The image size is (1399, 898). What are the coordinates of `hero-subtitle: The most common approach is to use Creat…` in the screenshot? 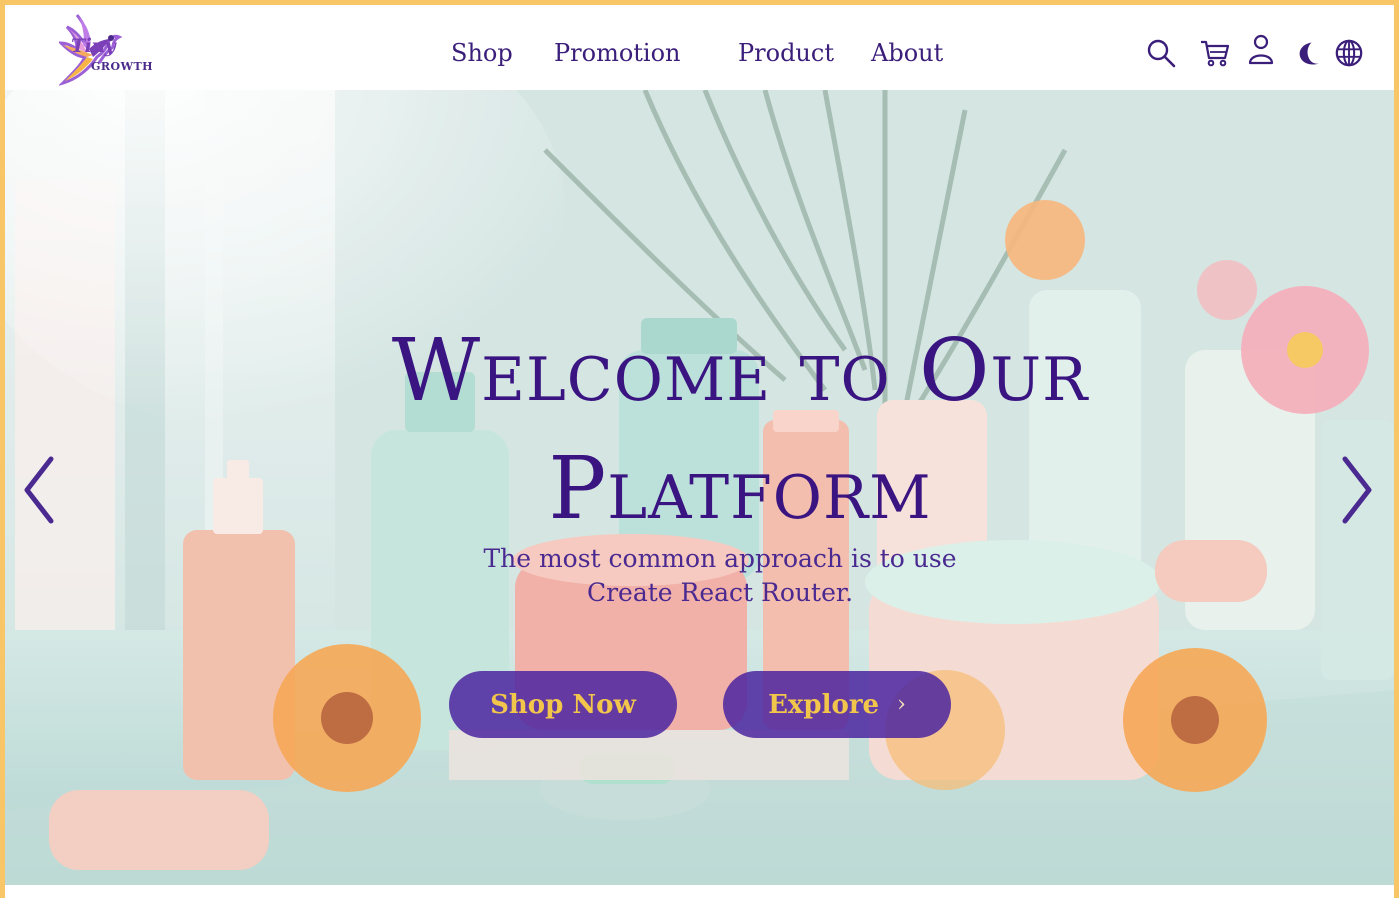 It's located at (720, 576).